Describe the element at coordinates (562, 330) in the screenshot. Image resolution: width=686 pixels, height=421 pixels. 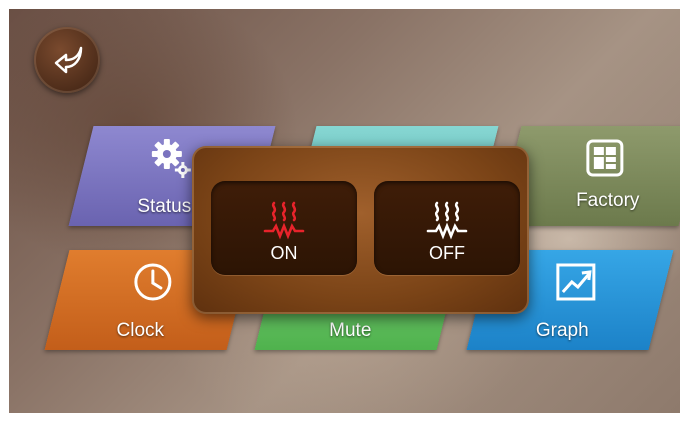
I see `graph-label: Graph` at that location.